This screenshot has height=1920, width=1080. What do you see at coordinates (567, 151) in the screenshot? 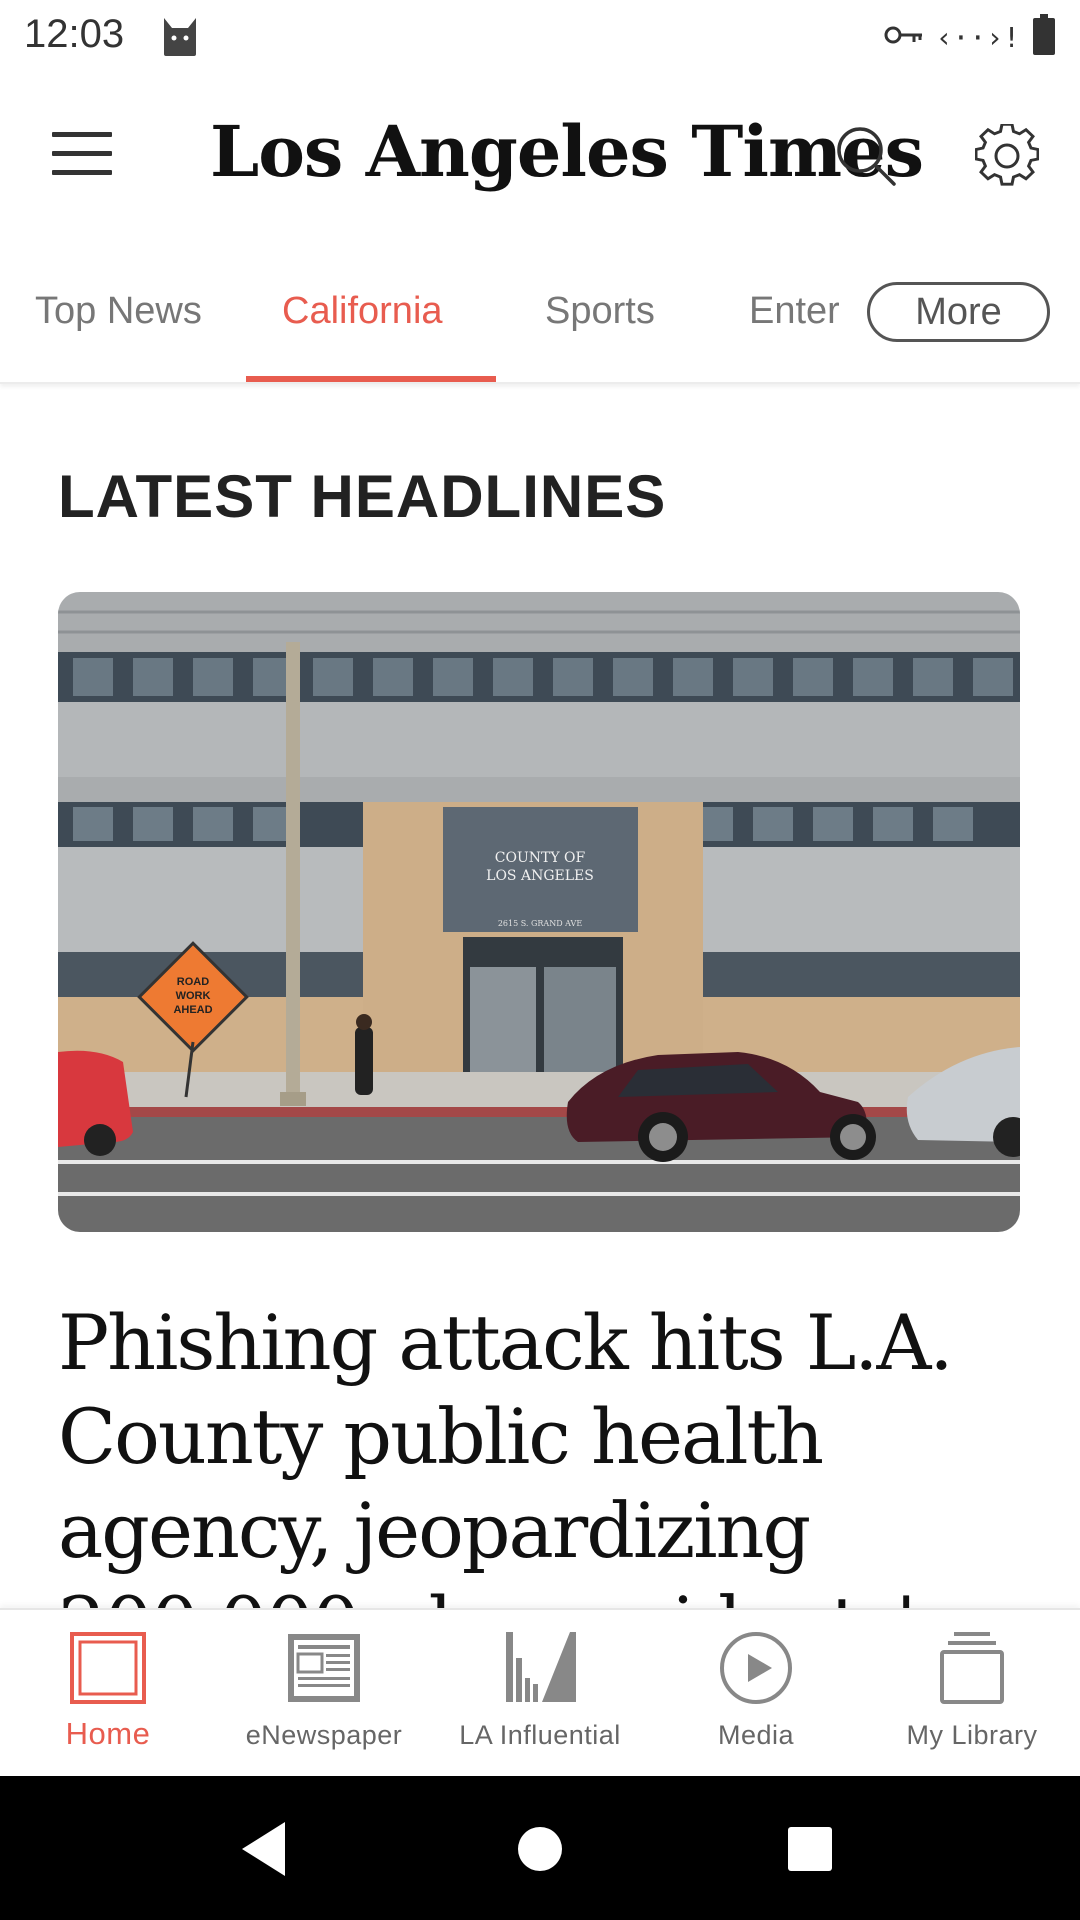
I see `brand-logo: Los Angeles Times` at bounding box center [567, 151].